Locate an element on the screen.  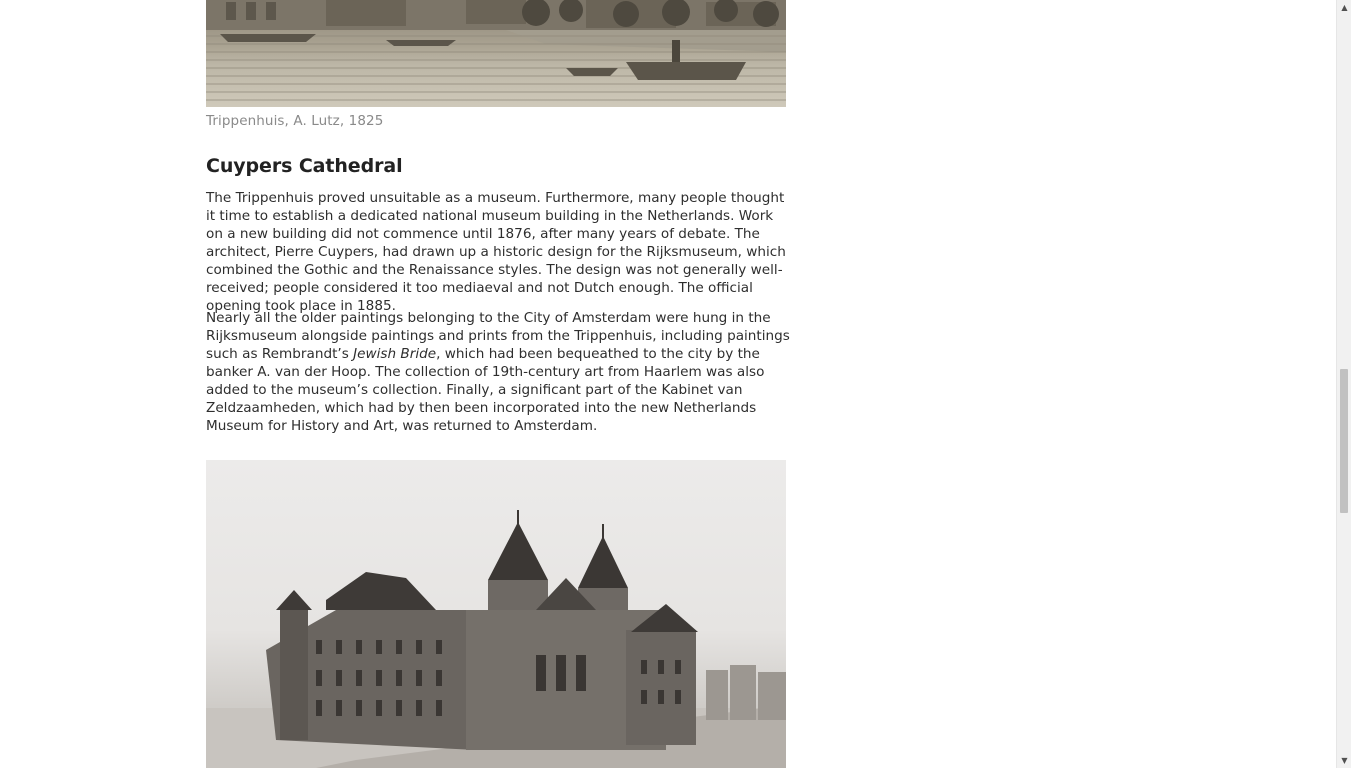
scroll-down-arrow-icon: ▼ is located at coordinates (1344, 760).